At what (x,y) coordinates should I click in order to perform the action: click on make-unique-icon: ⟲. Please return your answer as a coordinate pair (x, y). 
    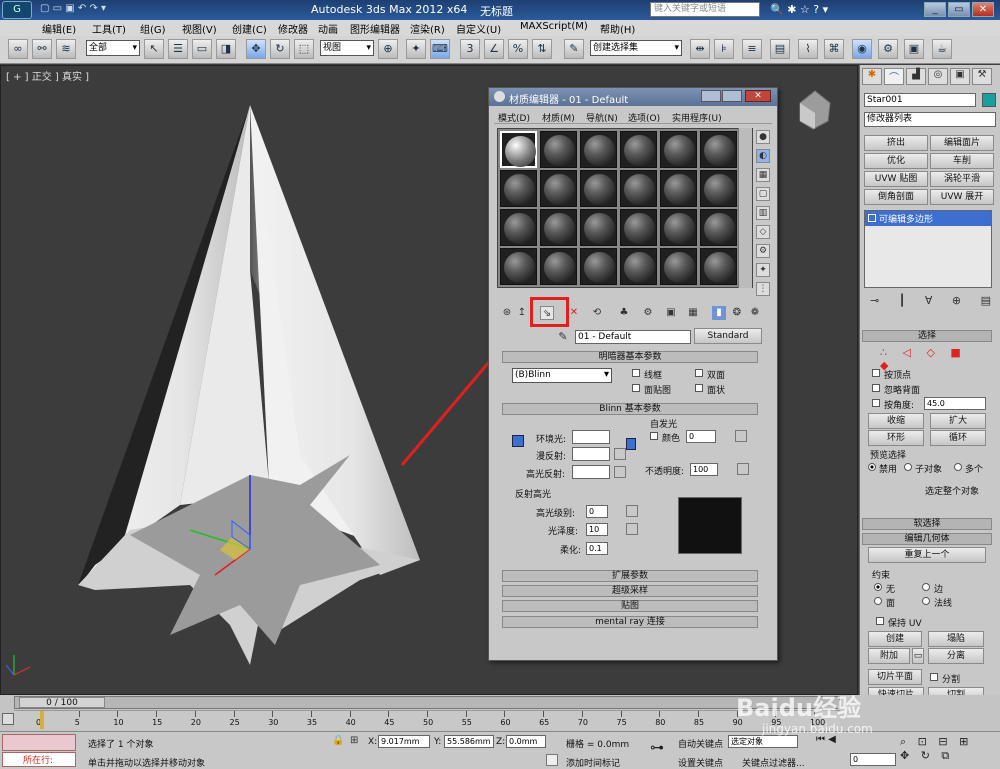
    Looking at the image, I should click on (597, 313).